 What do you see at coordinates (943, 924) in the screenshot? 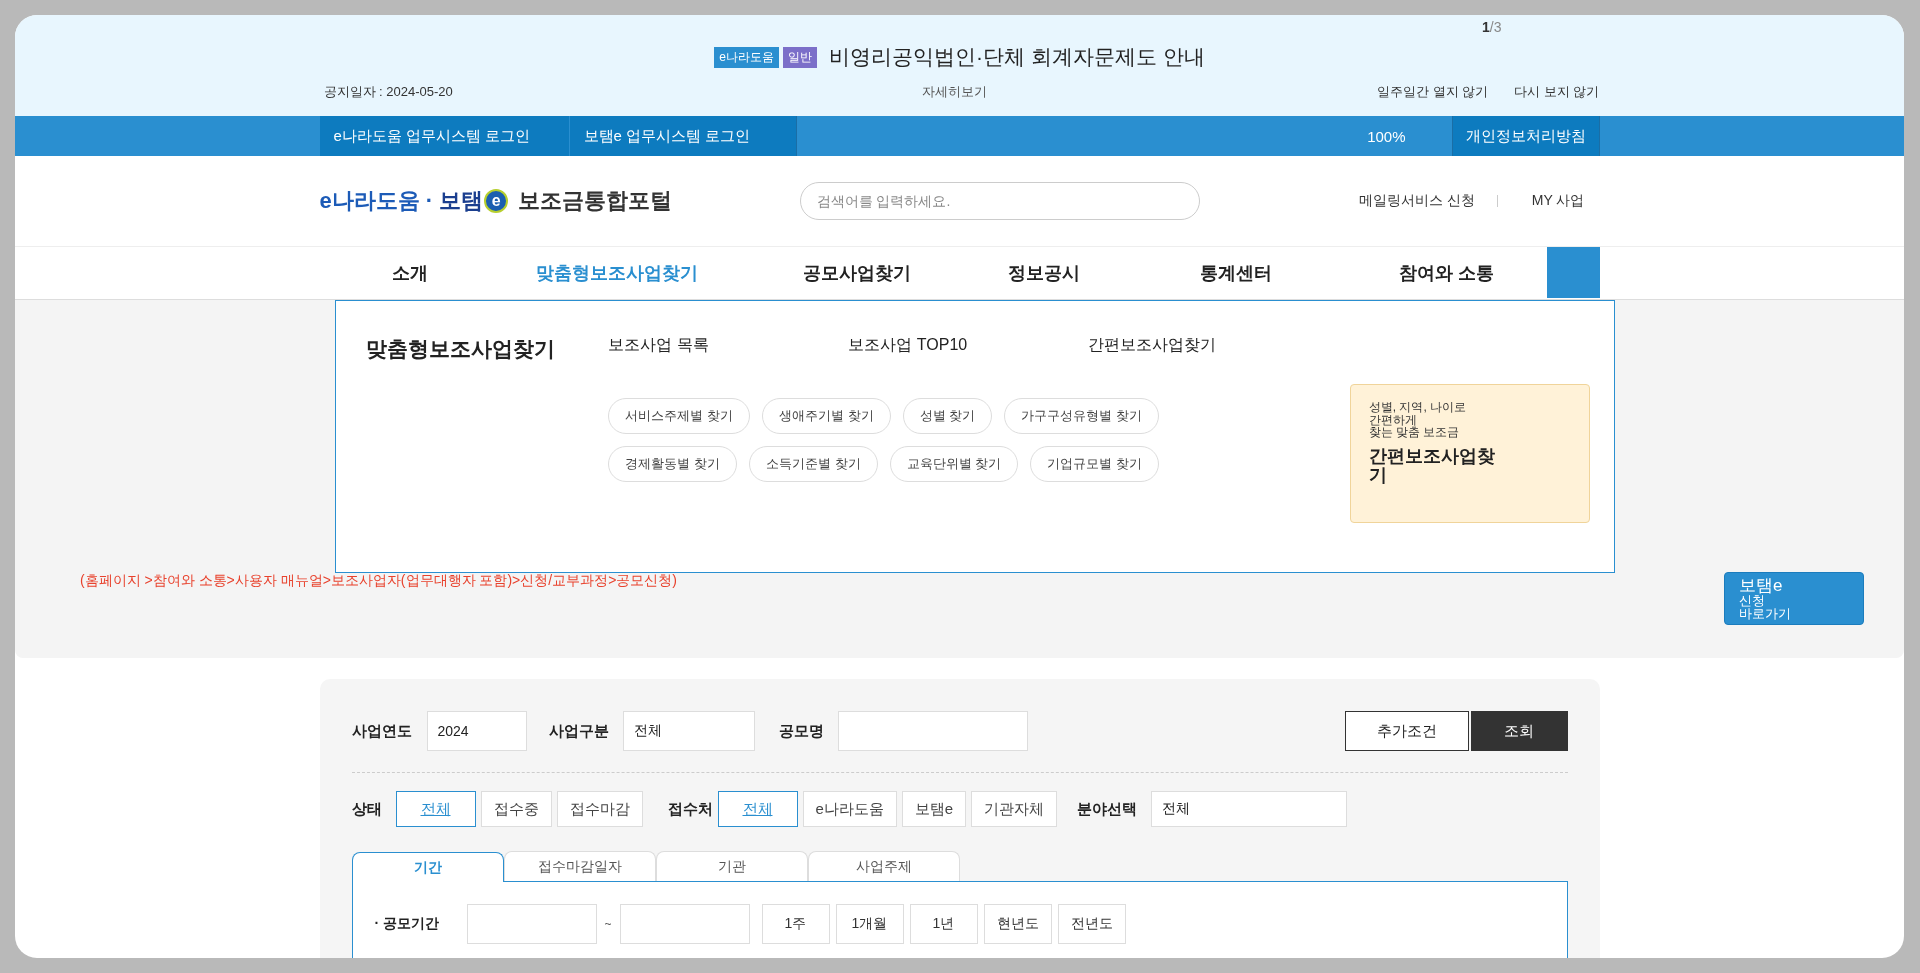
I see `period-button: 1년` at bounding box center [943, 924].